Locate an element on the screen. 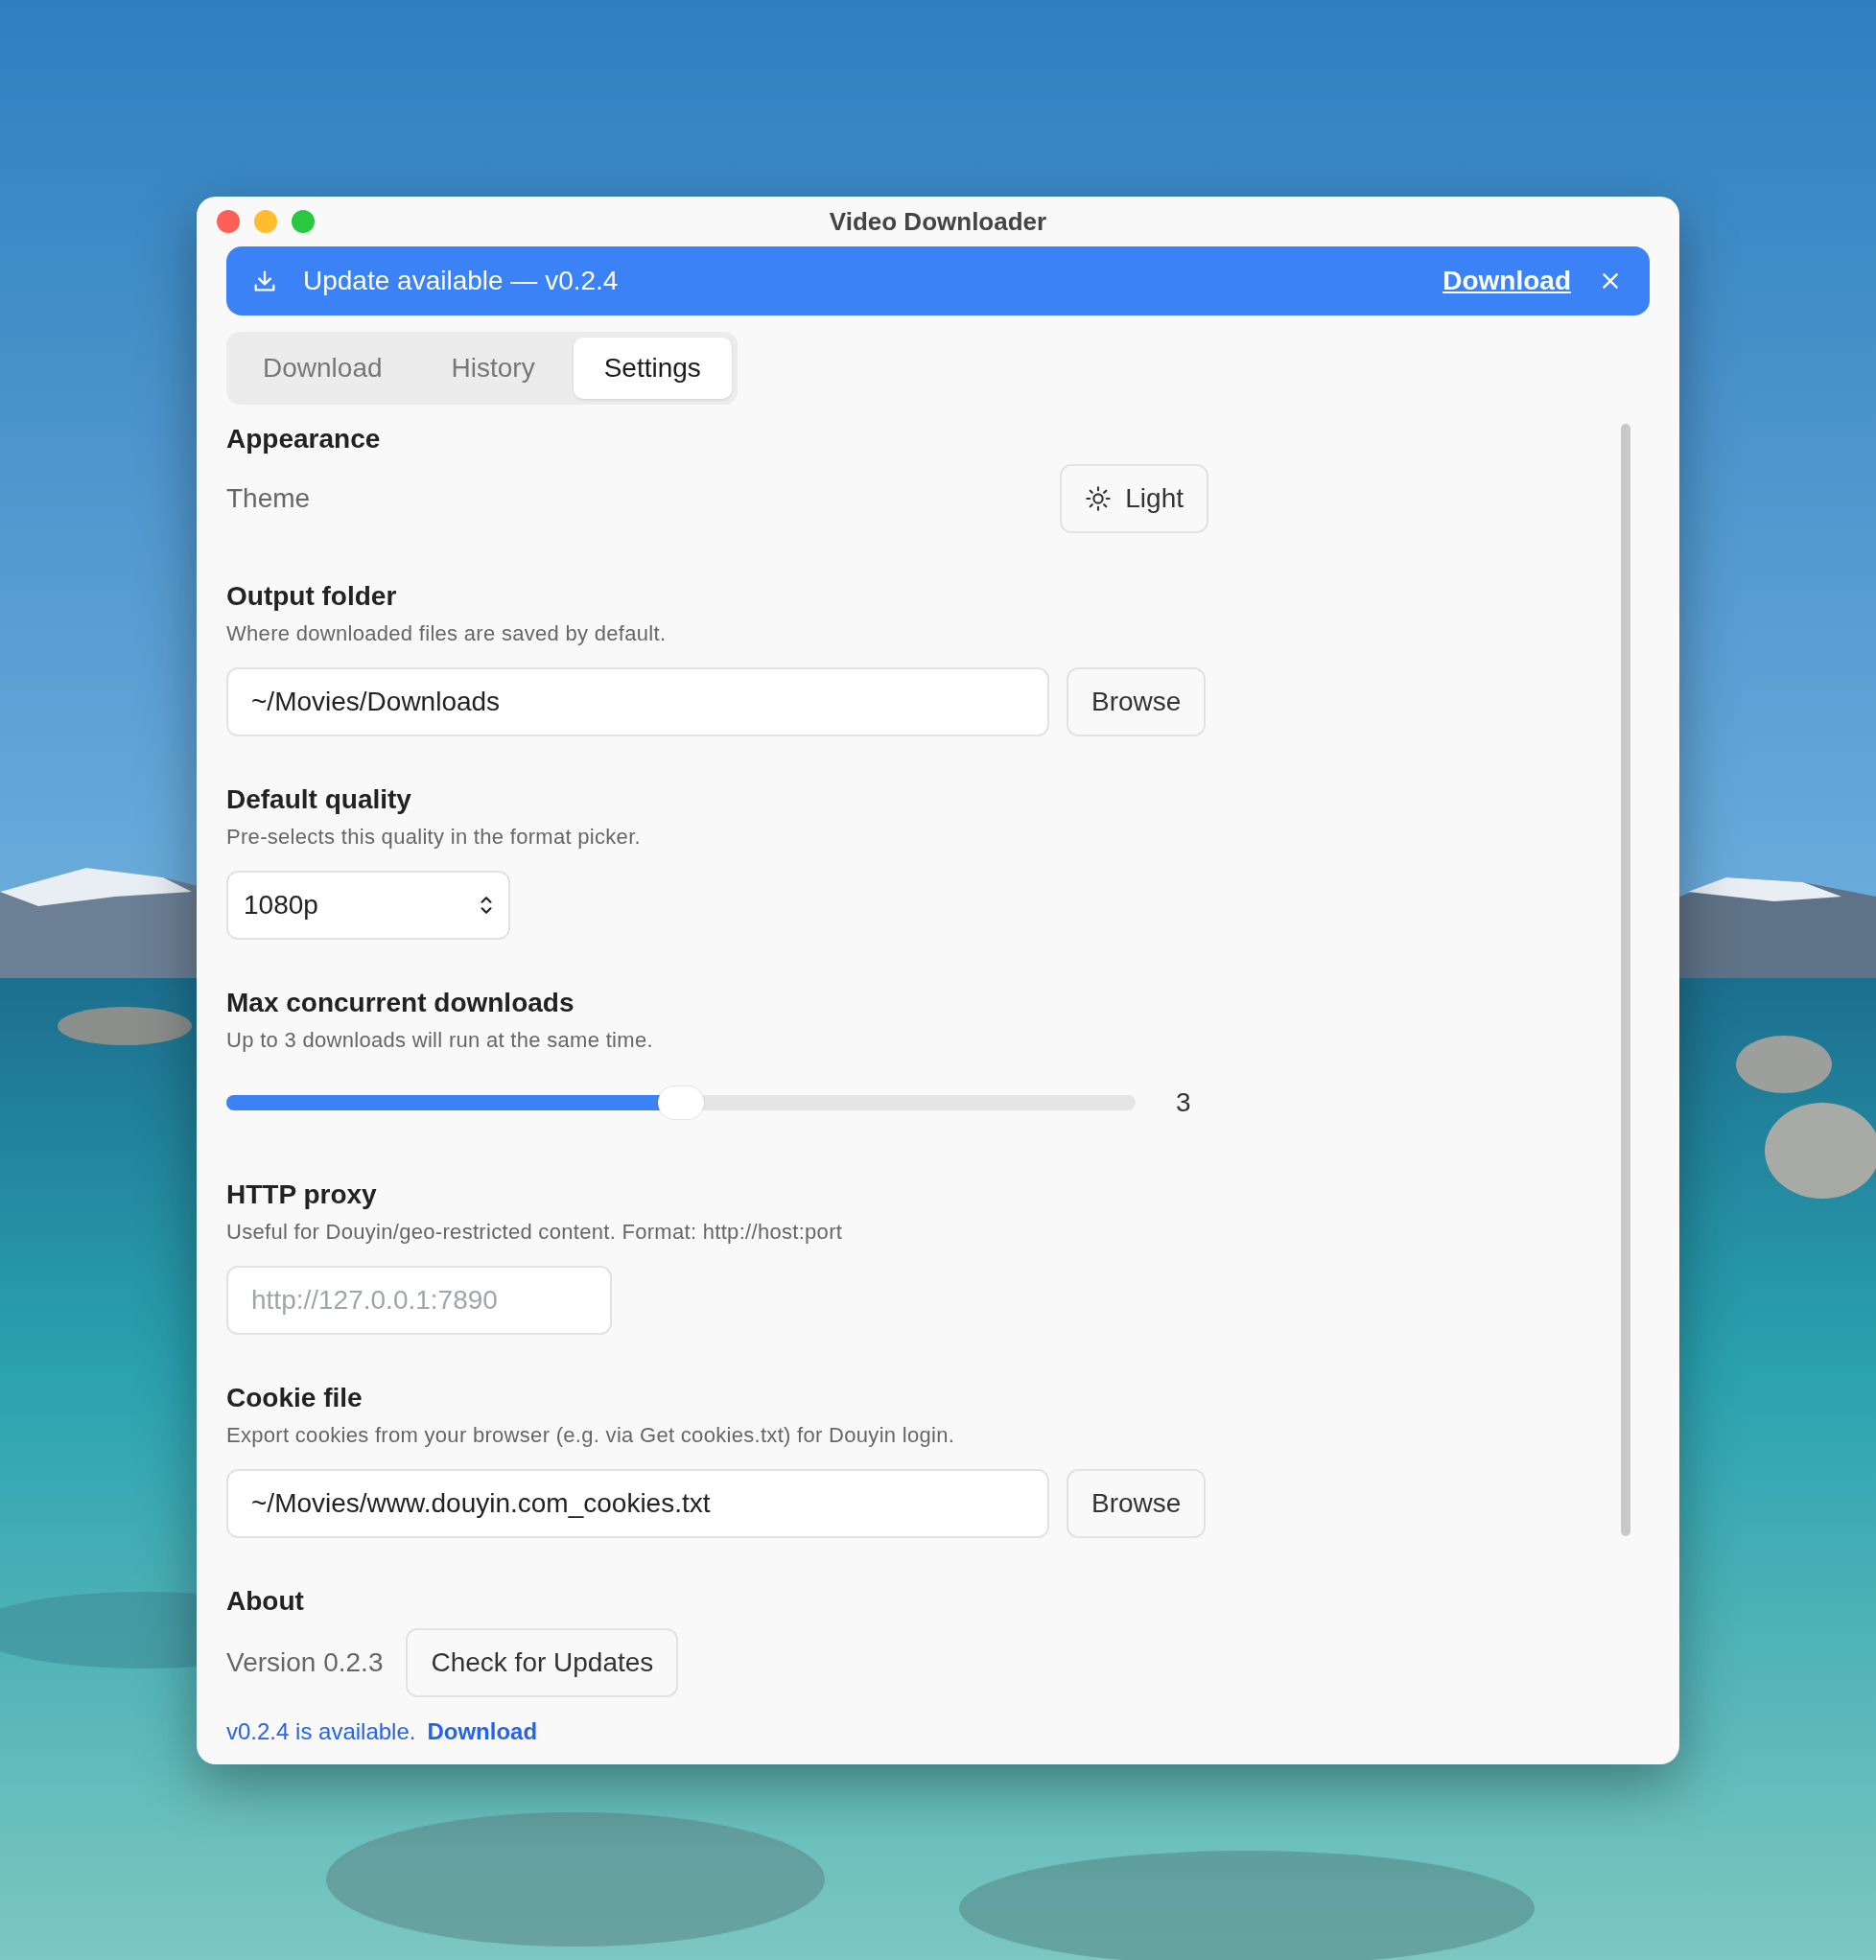  tab: History is located at coordinates (493, 368).